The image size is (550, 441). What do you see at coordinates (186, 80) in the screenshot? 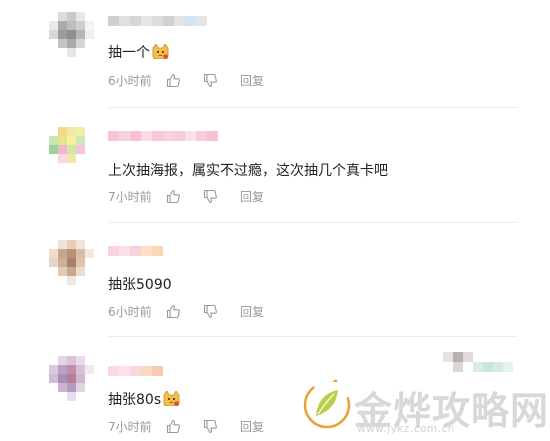
I see `comment-meta: 6小时前 回复` at bounding box center [186, 80].